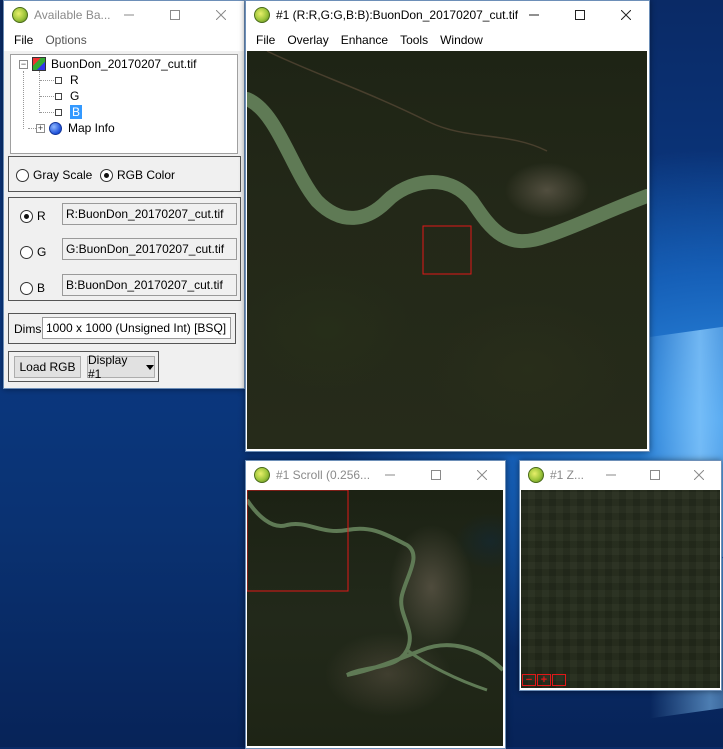 The height and width of the screenshot is (749, 723). Describe the element at coordinates (55, 128) in the screenshot. I see `globe-icon` at that location.